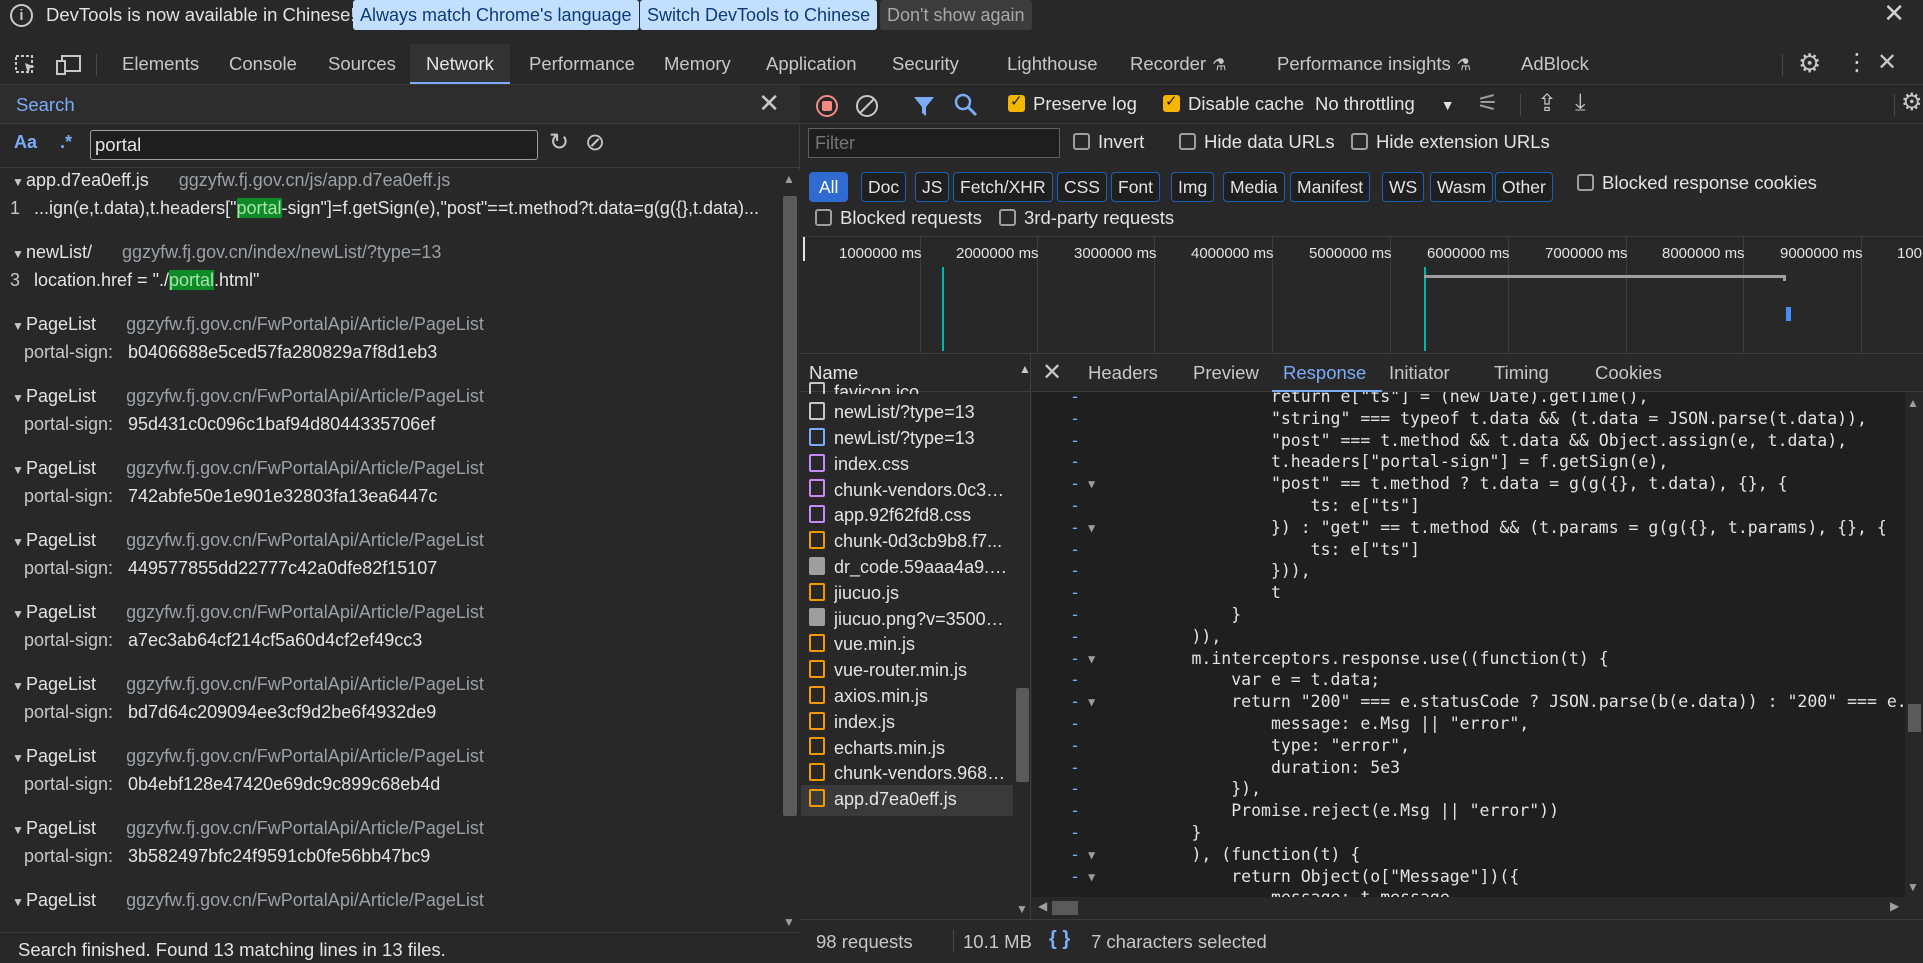 The height and width of the screenshot is (963, 1923). I want to click on tab-elements: Elements, so click(160, 64).